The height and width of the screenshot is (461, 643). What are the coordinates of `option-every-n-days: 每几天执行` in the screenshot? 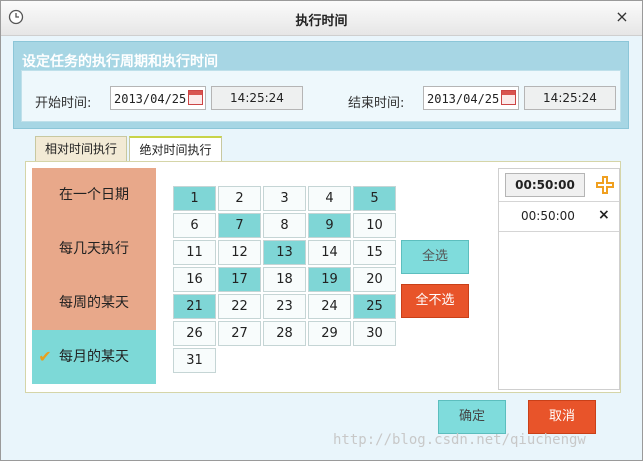 It's located at (94, 249).